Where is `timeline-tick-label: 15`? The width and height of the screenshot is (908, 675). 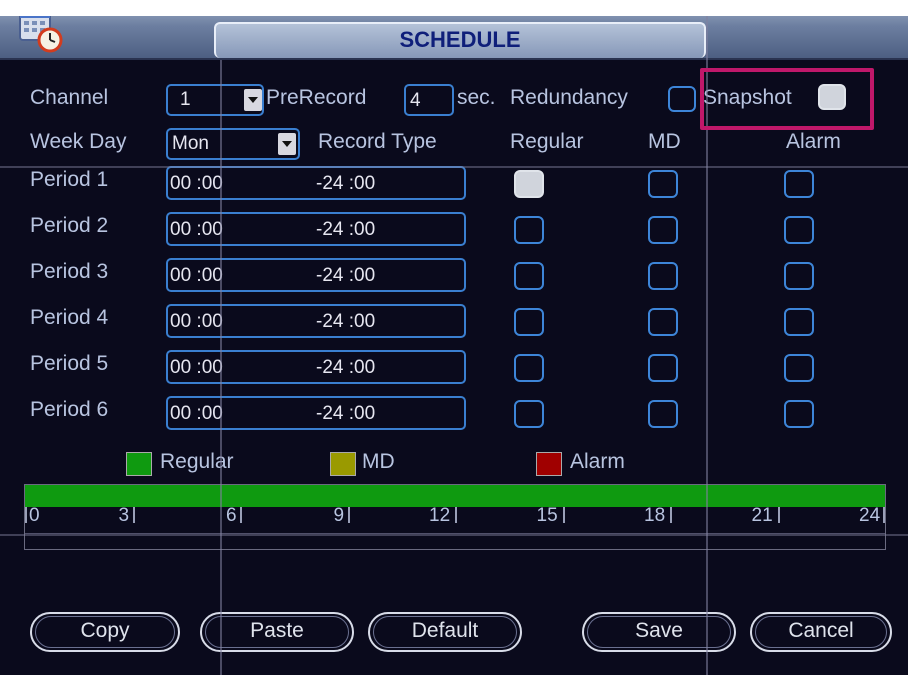
timeline-tick-label: 15 is located at coordinates (547, 515).